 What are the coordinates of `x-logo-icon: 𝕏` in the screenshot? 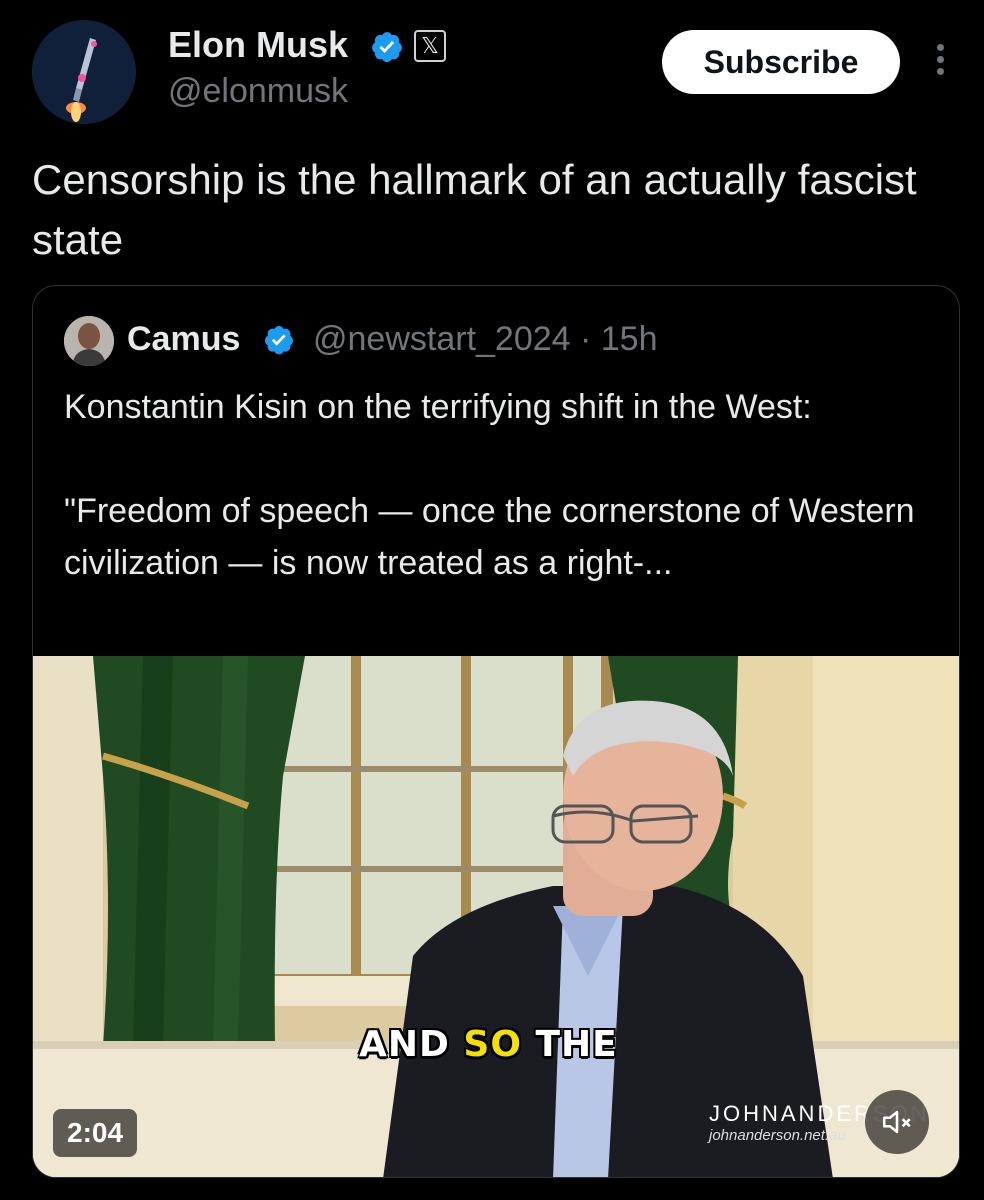 It's located at (430, 46).